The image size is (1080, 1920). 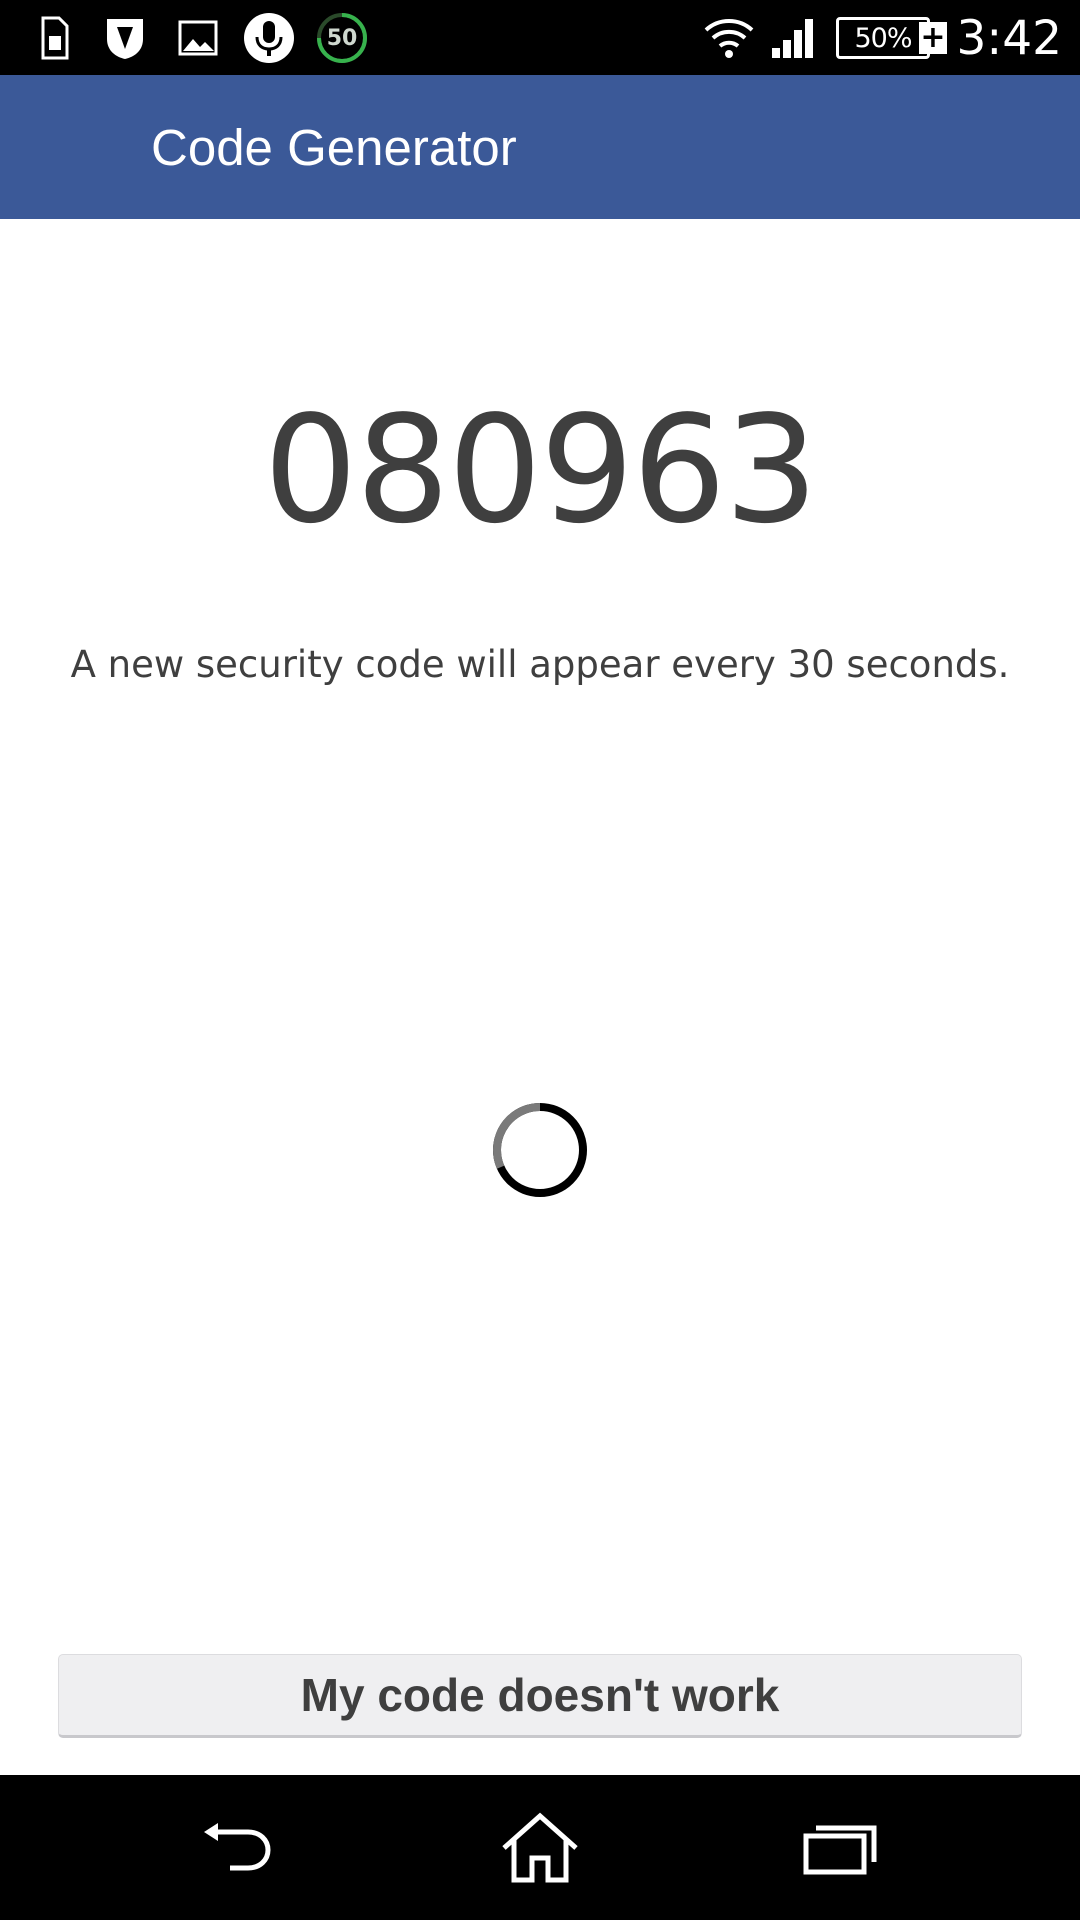 I want to click on battery-icon: 50%, so click(x=883, y=38).